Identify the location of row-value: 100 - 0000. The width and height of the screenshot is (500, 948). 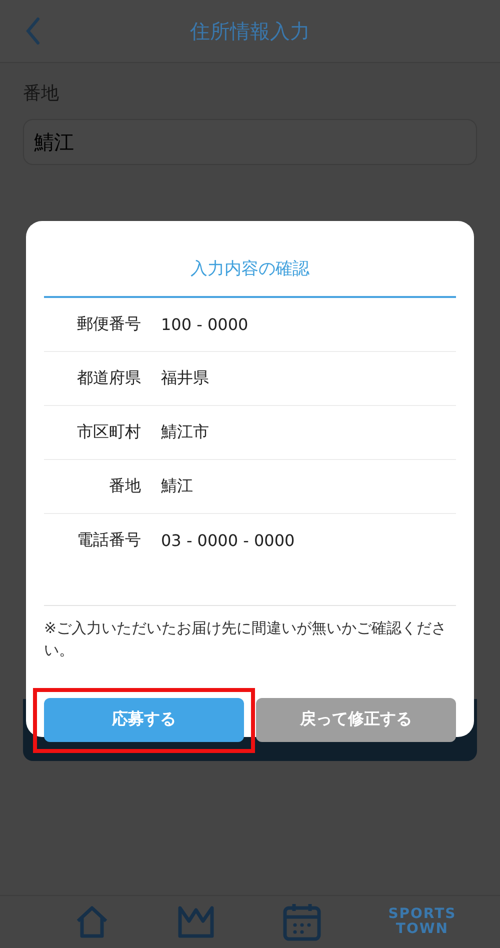
(204, 324).